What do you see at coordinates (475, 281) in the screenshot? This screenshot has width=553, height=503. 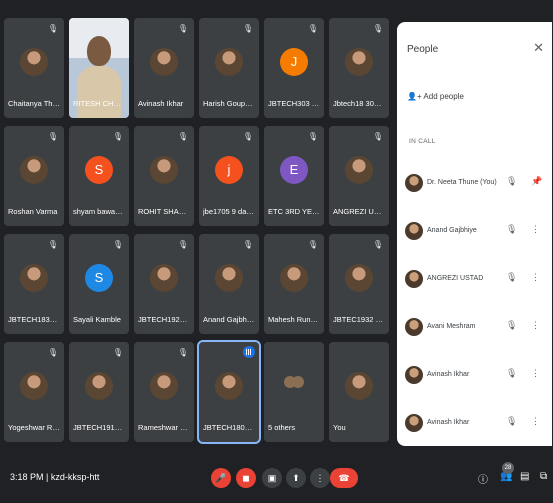 I see `participant-row: ANGREZI USTAD 🎙 ⋮` at bounding box center [475, 281].